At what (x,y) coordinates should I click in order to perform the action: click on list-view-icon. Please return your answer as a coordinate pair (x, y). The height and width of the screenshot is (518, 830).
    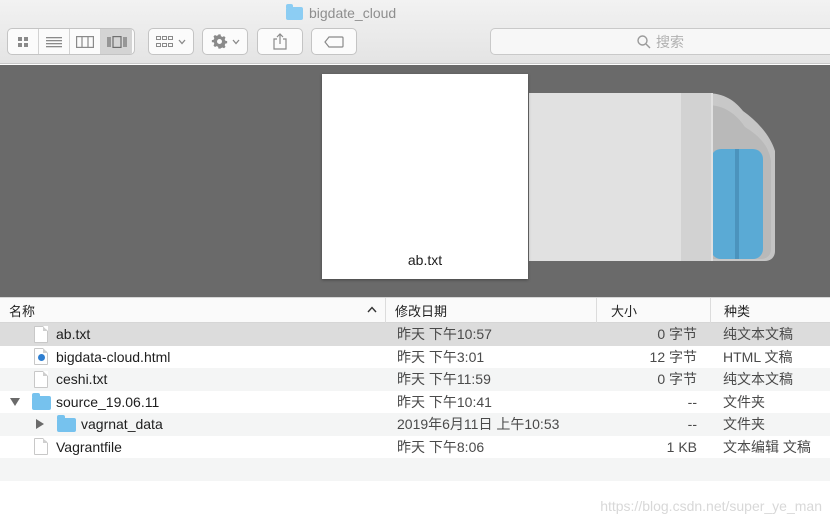
    Looking at the image, I should click on (54, 41).